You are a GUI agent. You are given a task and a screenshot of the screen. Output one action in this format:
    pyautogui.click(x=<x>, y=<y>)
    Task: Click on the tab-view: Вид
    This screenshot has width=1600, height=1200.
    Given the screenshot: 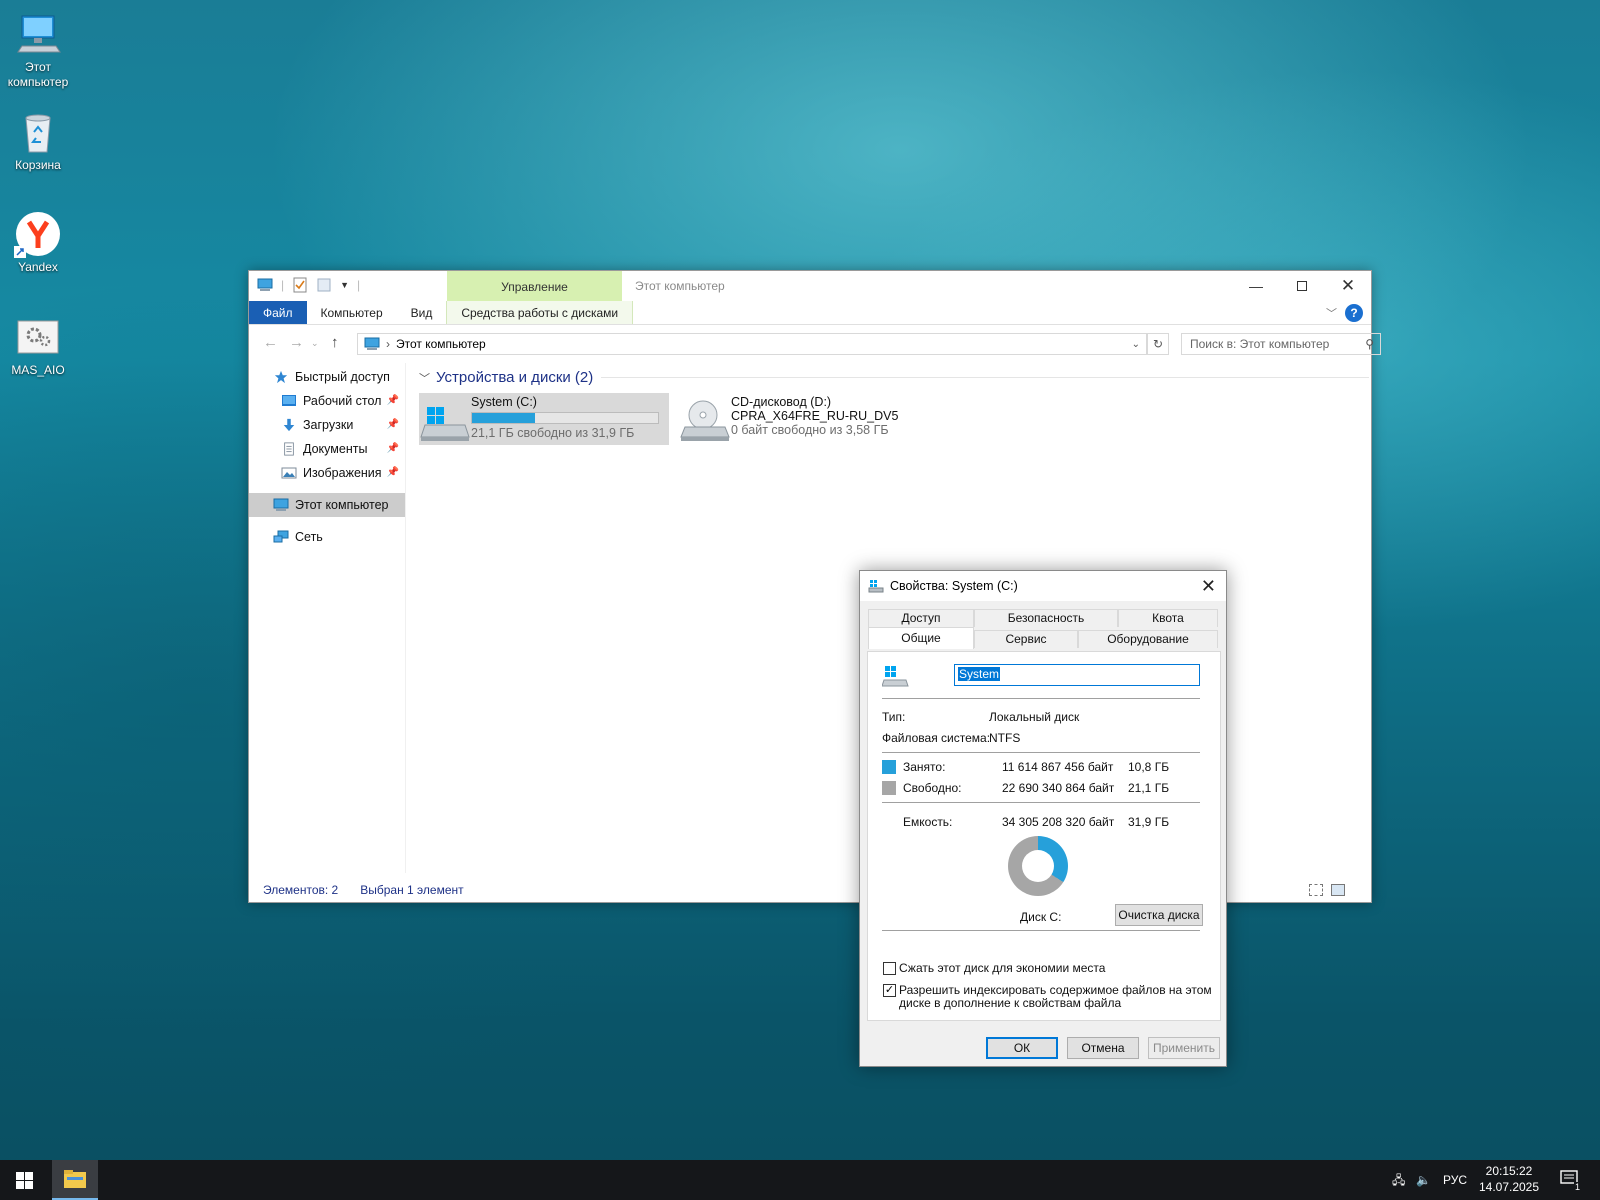 What is the action you would take?
    pyautogui.click(x=422, y=312)
    